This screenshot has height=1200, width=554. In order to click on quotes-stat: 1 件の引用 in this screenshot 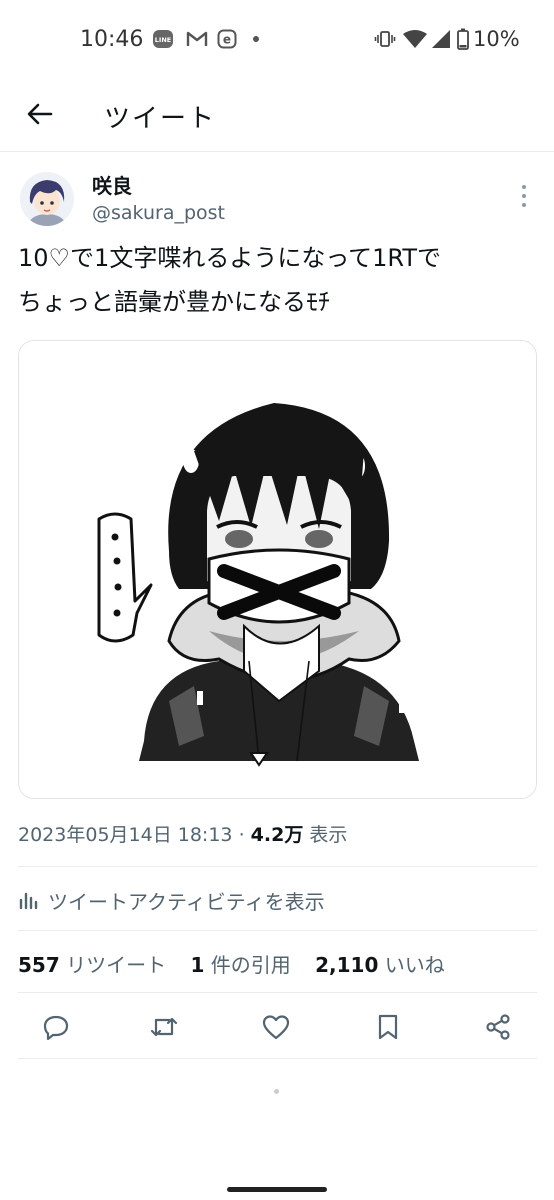, I will do `click(240, 965)`.